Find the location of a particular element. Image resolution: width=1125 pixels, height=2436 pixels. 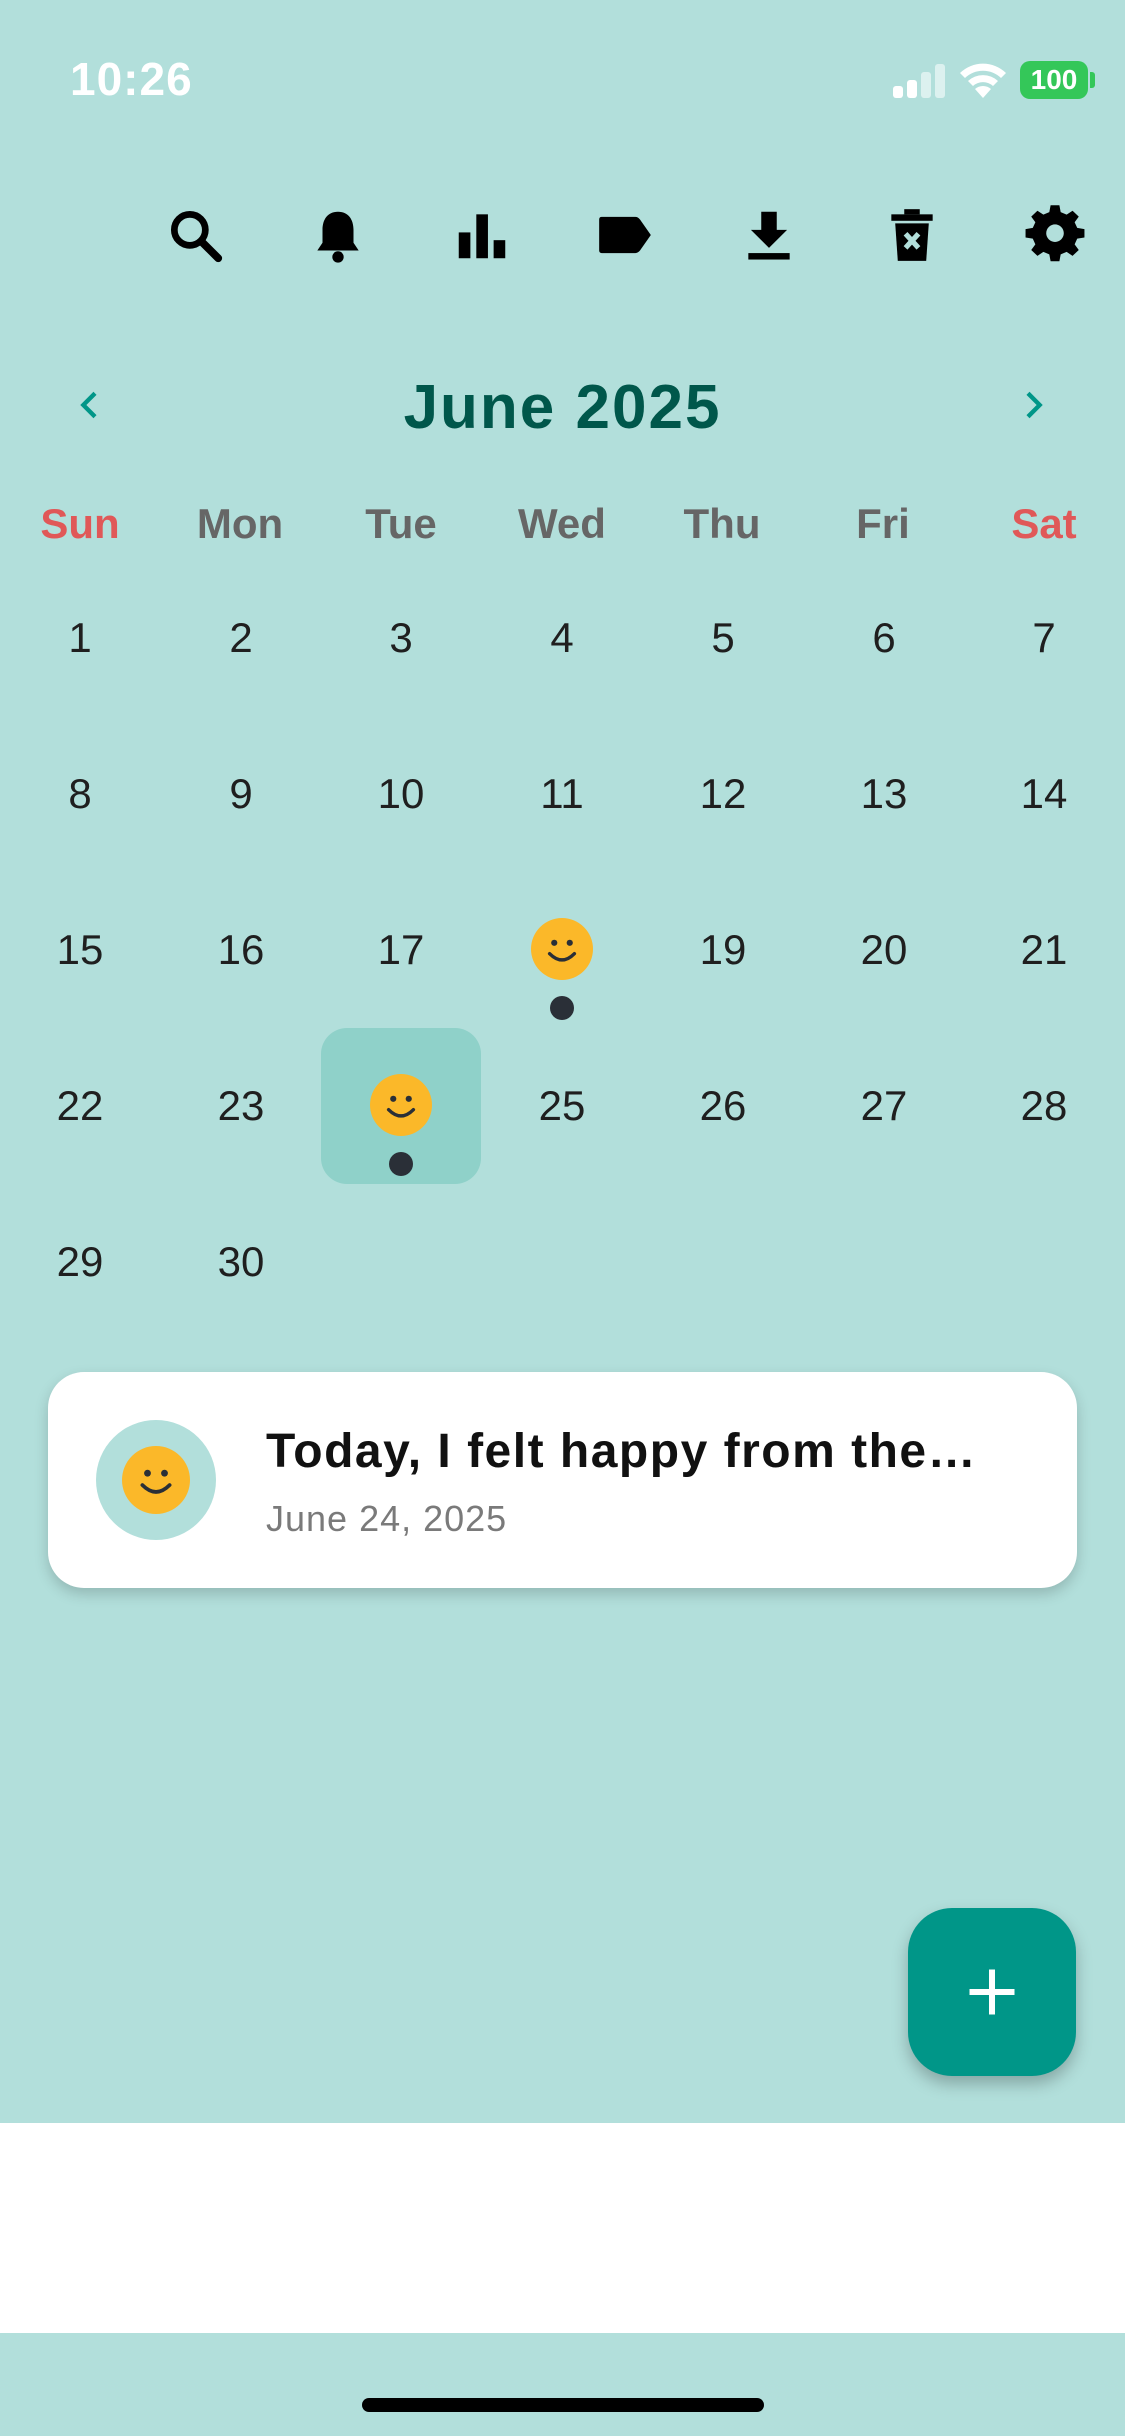

delete-icon is located at coordinates (912, 235).